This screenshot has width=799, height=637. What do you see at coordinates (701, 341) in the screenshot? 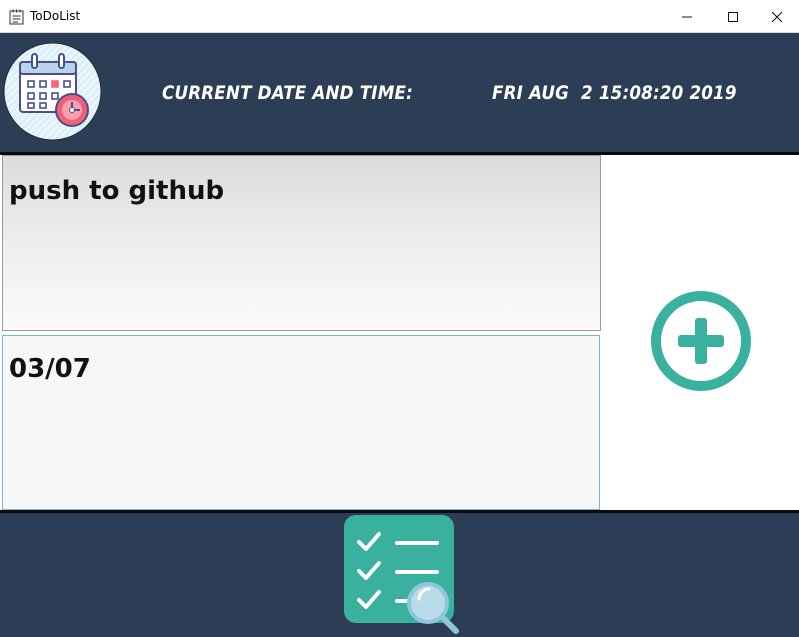
I see `plus-circle-icon` at bounding box center [701, 341].